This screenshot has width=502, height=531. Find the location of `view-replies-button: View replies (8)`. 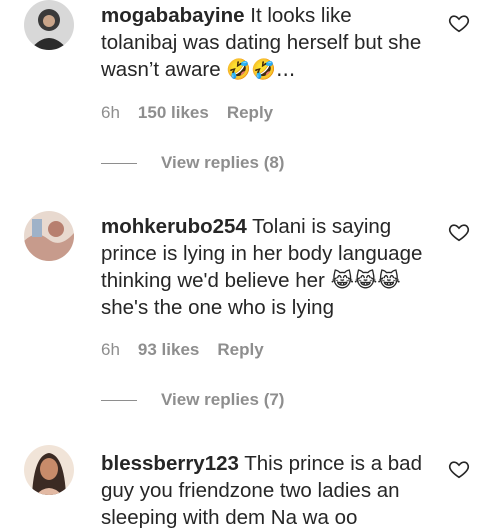

view-replies-button: View replies (8) is located at coordinates (192, 163).